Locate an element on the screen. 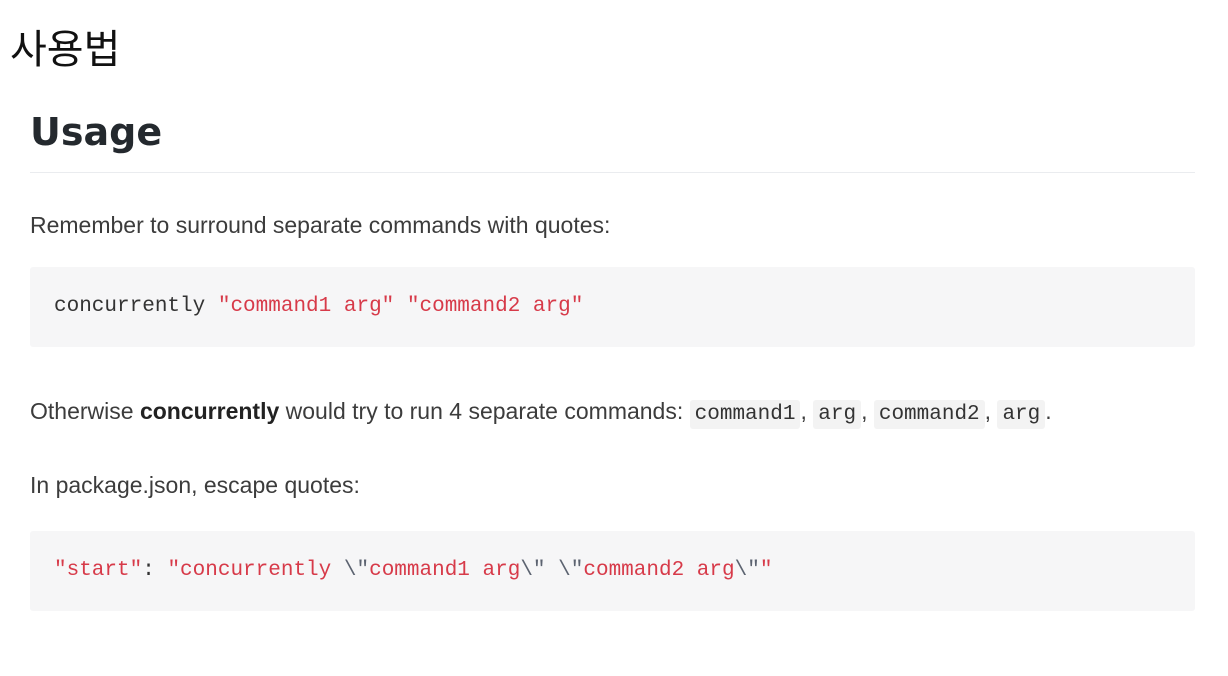  json-key: "start" is located at coordinates (98, 570).